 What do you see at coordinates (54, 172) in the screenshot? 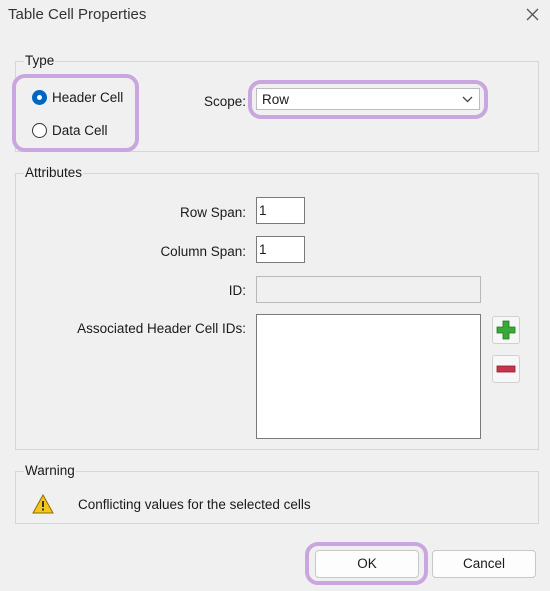
I see `attributes-group-label: Attributes` at bounding box center [54, 172].